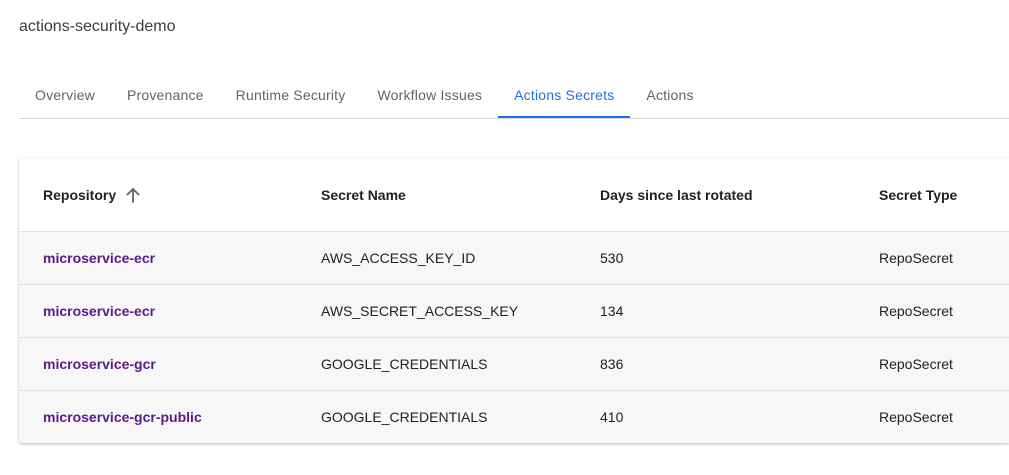  I want to click on column-header-secret-type: Secret Type, so click(932, 195).